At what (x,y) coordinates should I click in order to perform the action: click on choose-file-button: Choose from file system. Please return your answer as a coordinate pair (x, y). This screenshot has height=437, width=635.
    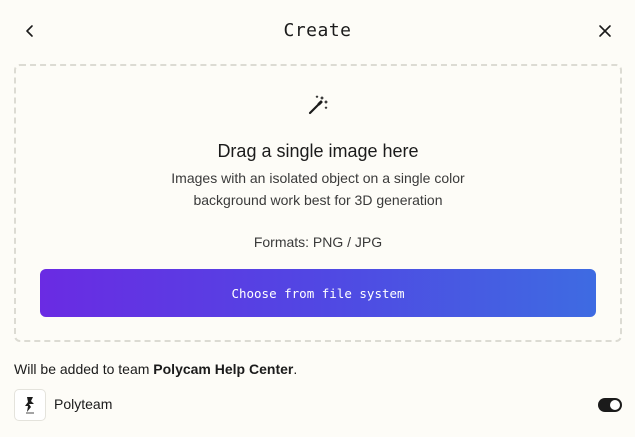
    Looking at the image, I should click on (318, 293).